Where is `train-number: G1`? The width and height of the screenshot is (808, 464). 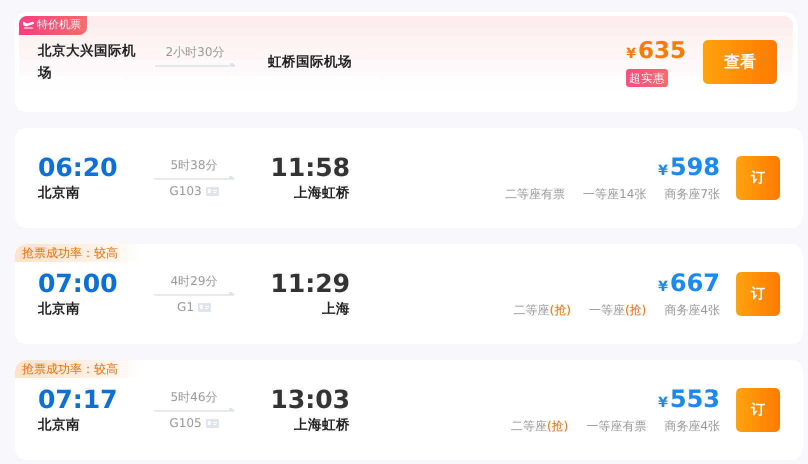
train-number: G1 is located at coordinates (185, 307).